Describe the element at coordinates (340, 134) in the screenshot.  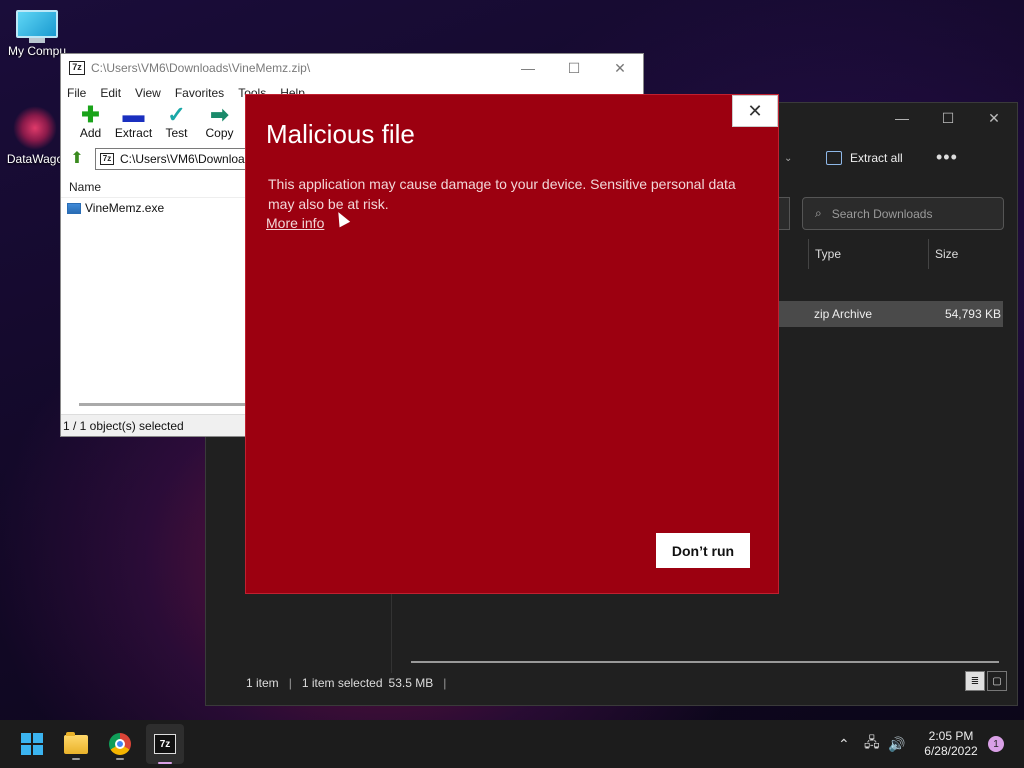
I see `dialog-title: Malicious file` at that location.